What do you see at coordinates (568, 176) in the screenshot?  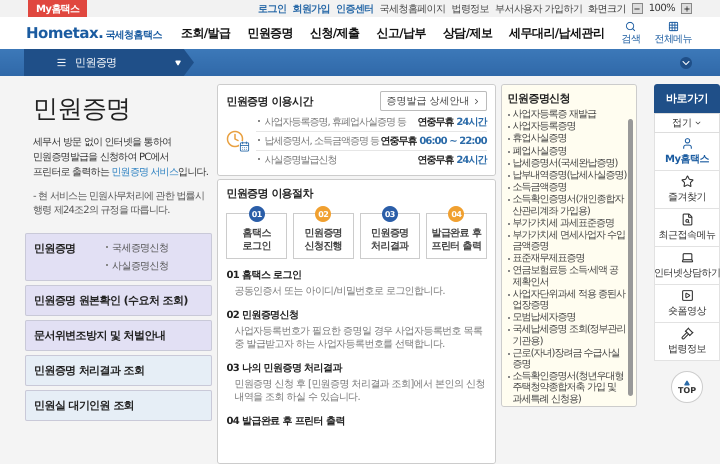 I see `application-link: 납부내역증명(납세사실증명)` at bounding box center [568, 176].